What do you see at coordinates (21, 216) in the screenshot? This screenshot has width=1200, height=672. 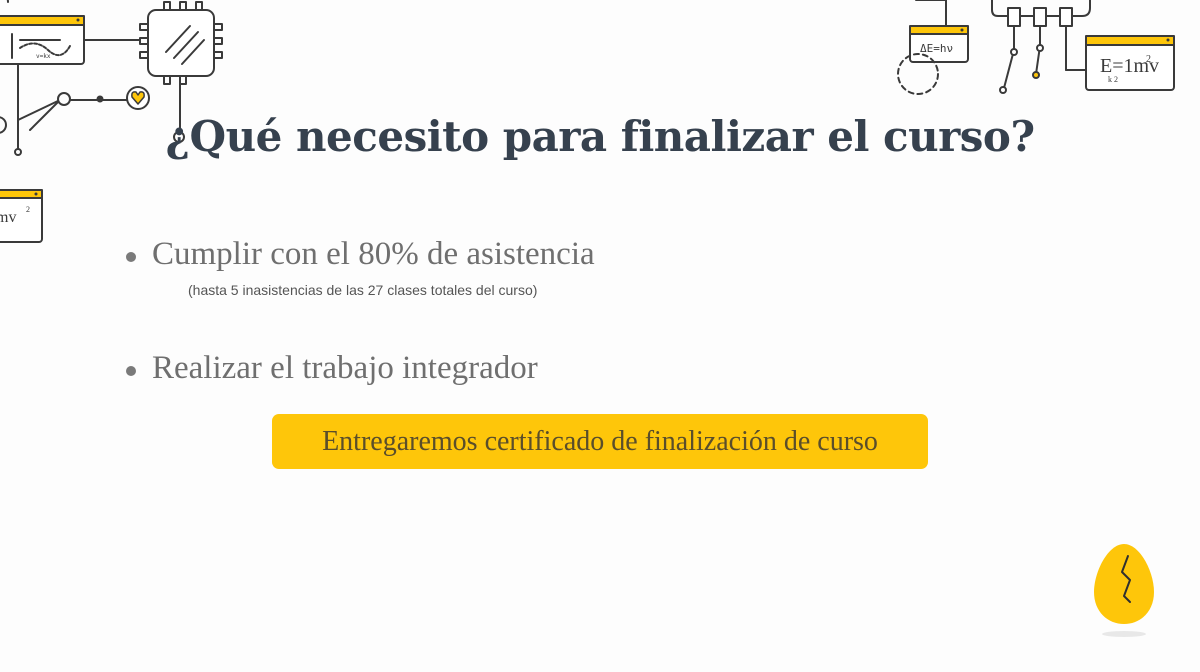 I see `formula-window-left` at bounding box center [21, 216].